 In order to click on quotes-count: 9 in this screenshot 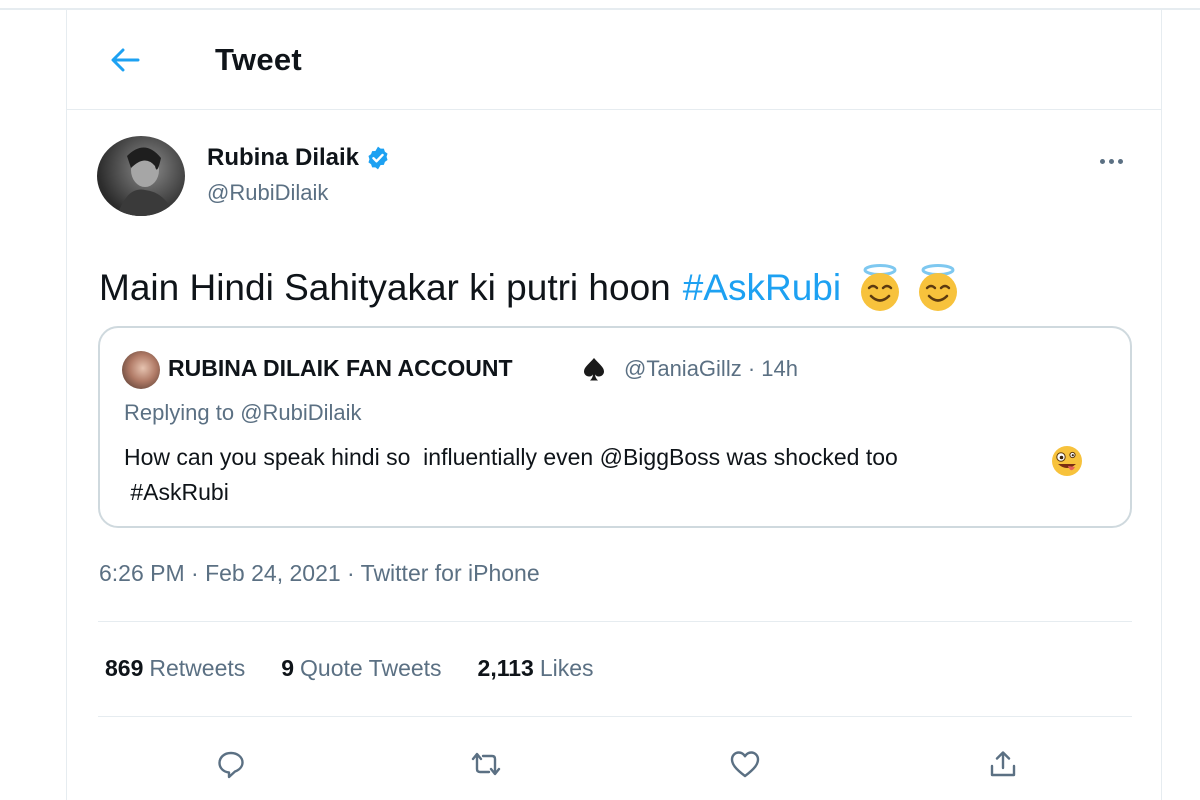, I will do `click(288, 668)`.